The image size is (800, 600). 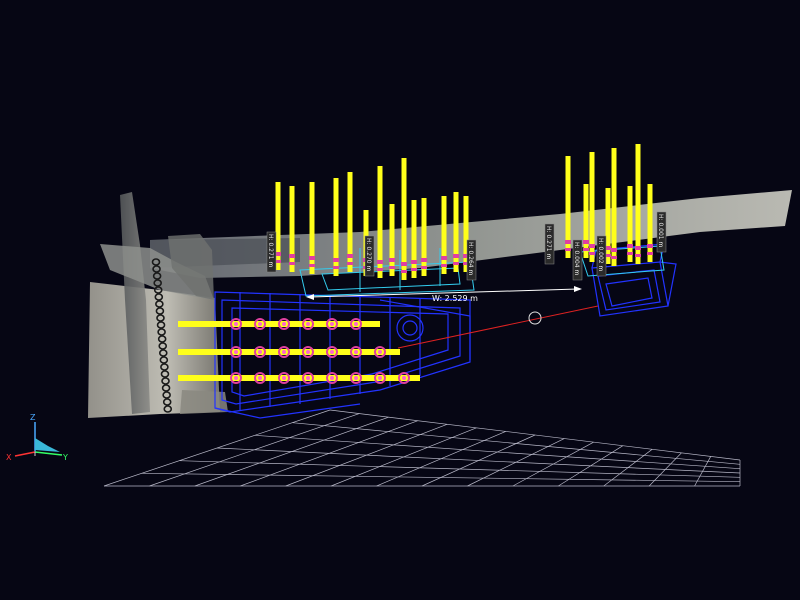 I want to click on floor-grid, so click(x=422, y=448).